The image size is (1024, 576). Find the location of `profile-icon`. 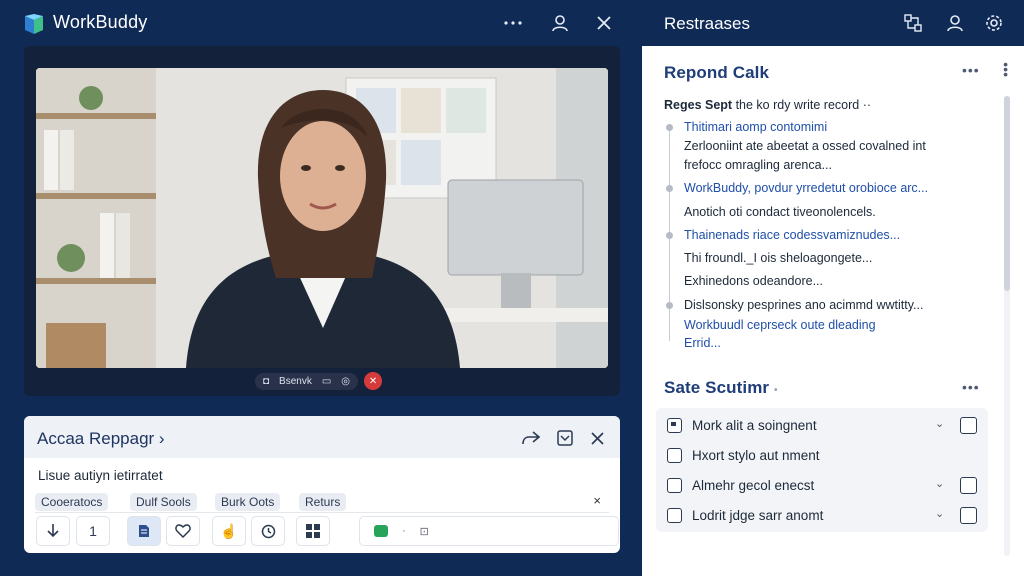

profile-icon is located at coordinates (955, 23).